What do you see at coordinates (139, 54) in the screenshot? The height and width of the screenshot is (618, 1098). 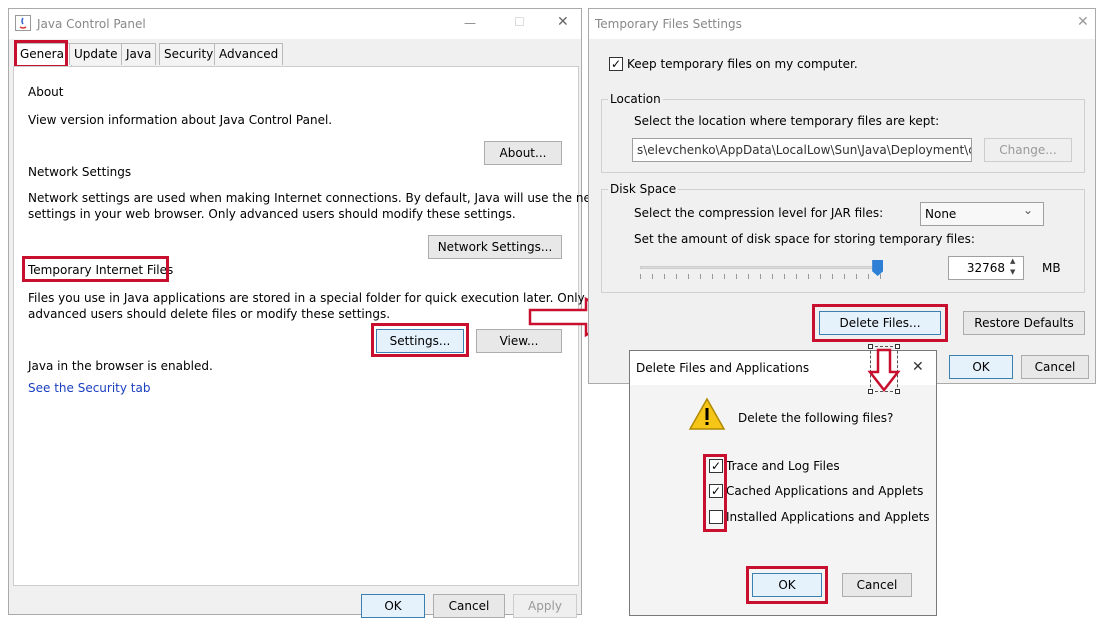 I see `tab-java: Java` at bounding box center [139, 54].